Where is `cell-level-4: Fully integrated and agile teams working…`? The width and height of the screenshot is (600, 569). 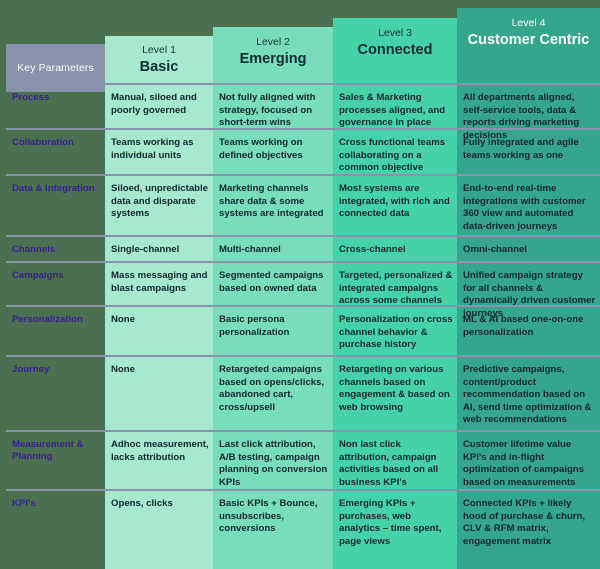
cell-level-4: Fully integrated and agile teams working… is located at coordinates (521, 149).